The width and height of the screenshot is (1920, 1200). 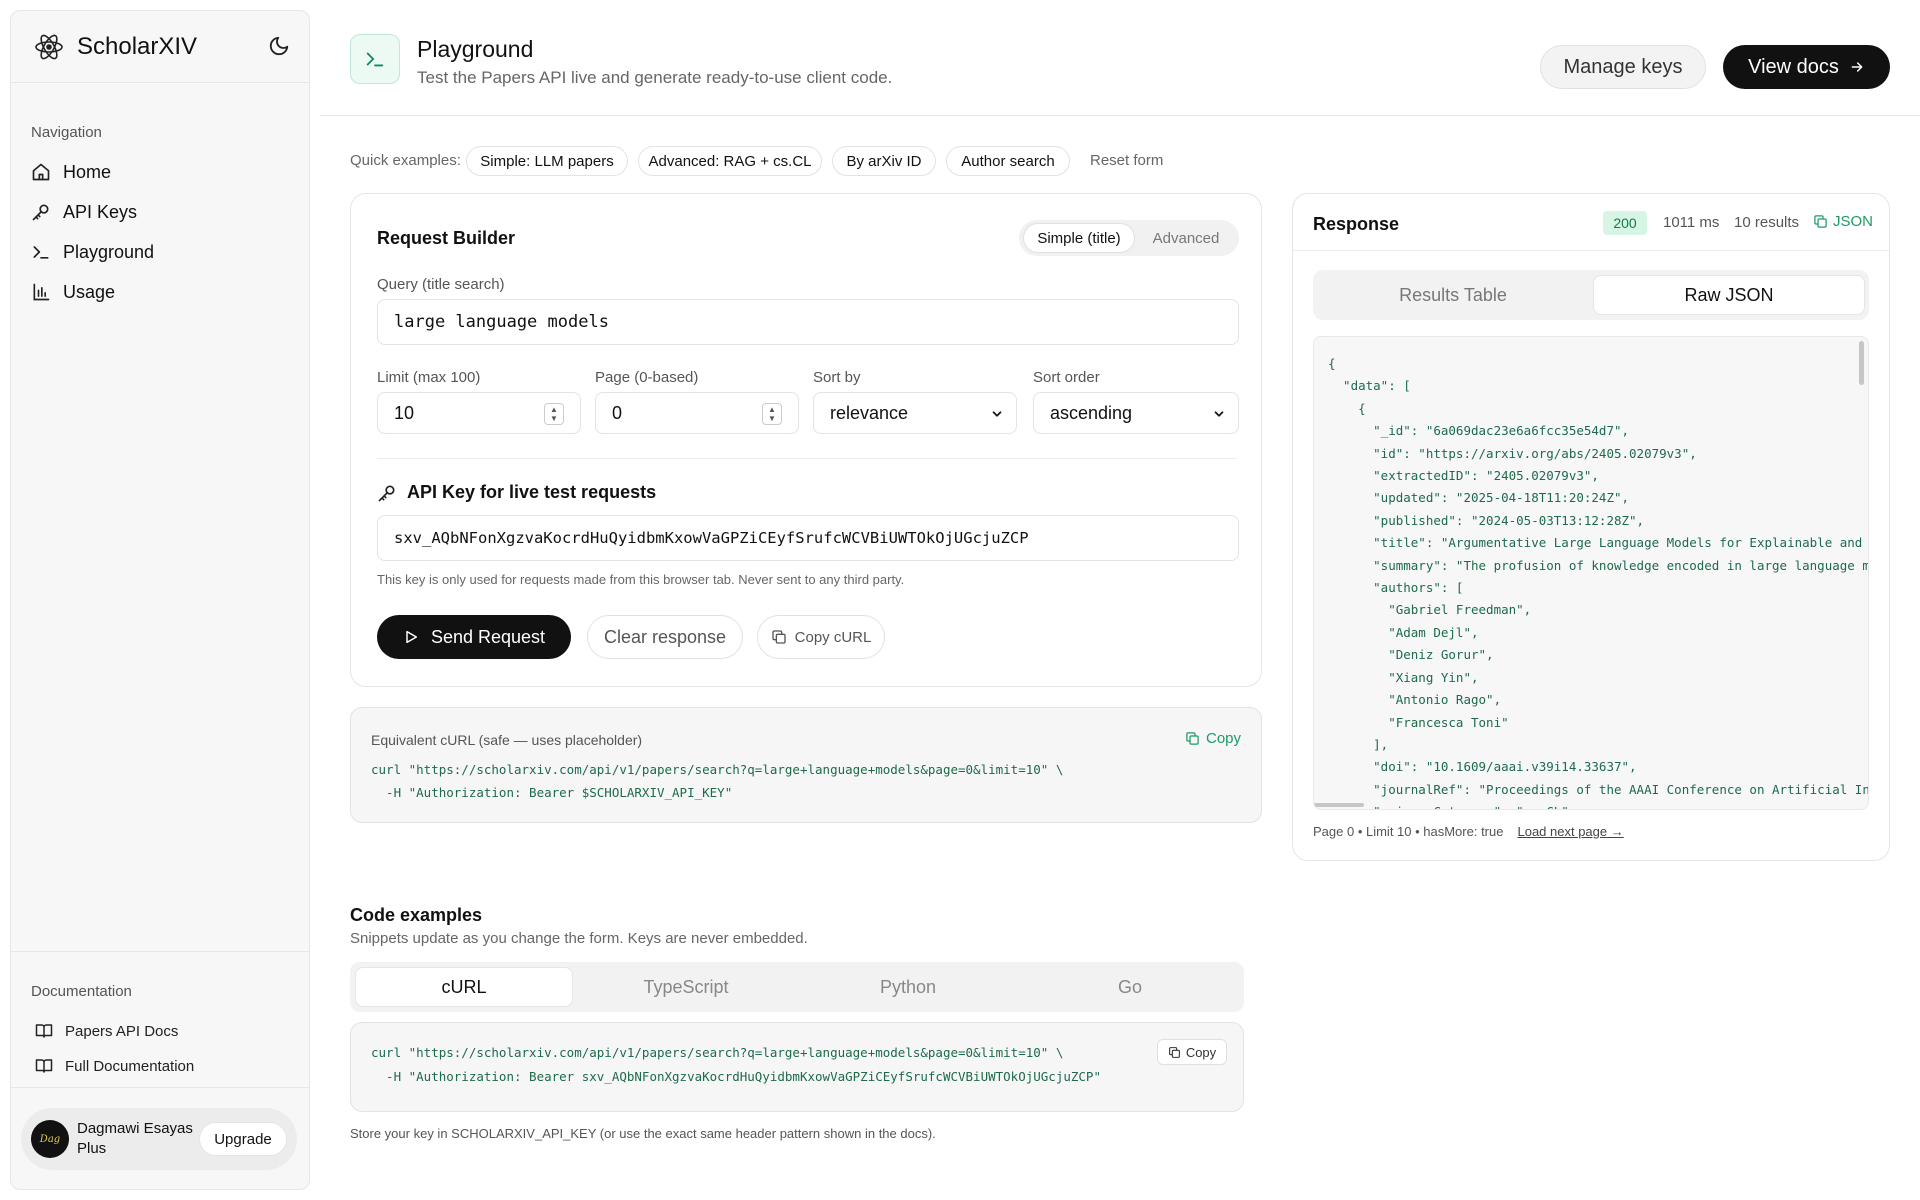 I want to click on avatar: Dag, so click(x=50, y=1139).